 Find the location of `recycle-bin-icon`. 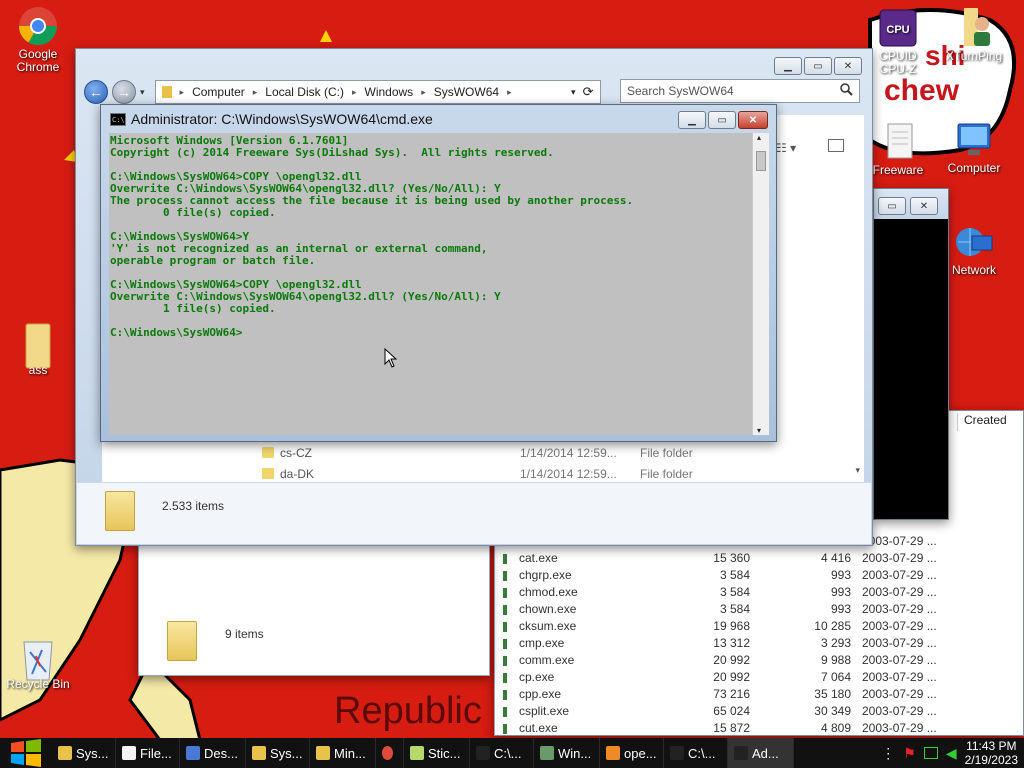

recycle-bin-icon is located at coordinates (38, 658).